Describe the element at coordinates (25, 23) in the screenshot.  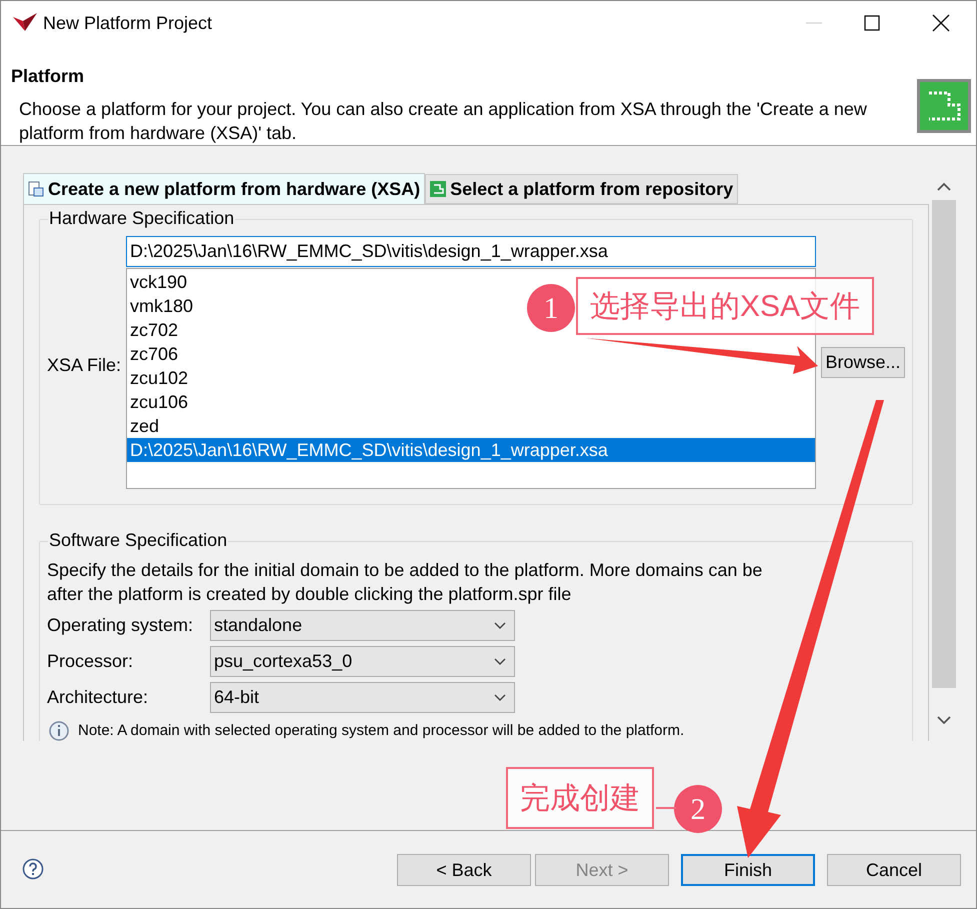
I see `app-logo-icon` at that location.